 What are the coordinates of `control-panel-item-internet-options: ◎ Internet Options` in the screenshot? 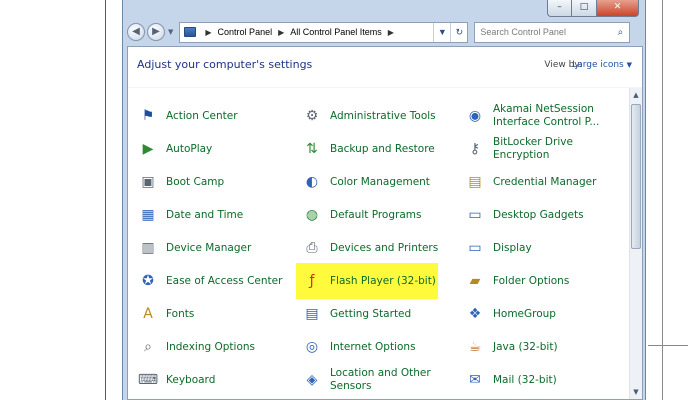 It's located at (377, 347).